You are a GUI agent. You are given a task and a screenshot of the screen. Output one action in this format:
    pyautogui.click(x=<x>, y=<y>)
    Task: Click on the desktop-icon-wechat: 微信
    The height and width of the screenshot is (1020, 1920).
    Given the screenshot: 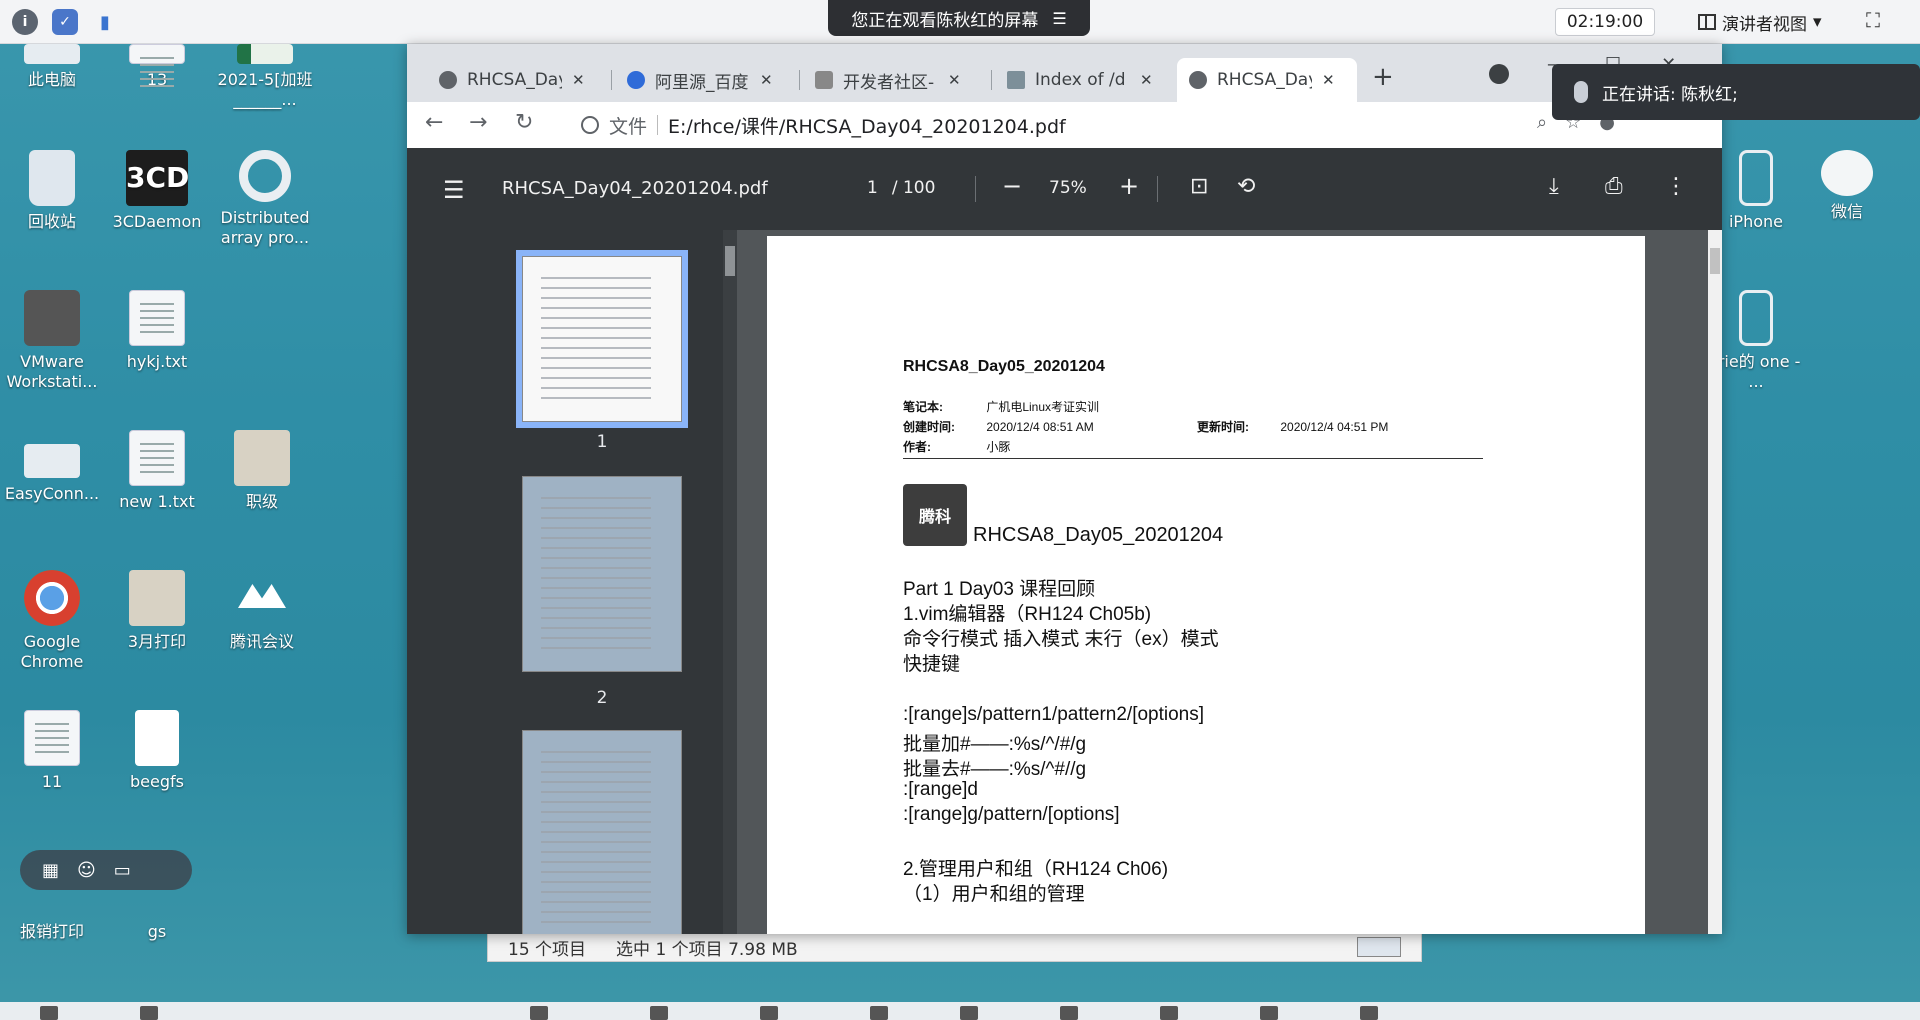 What is the action you would take?
    pyautogui.click(x=1847, y=186)
    